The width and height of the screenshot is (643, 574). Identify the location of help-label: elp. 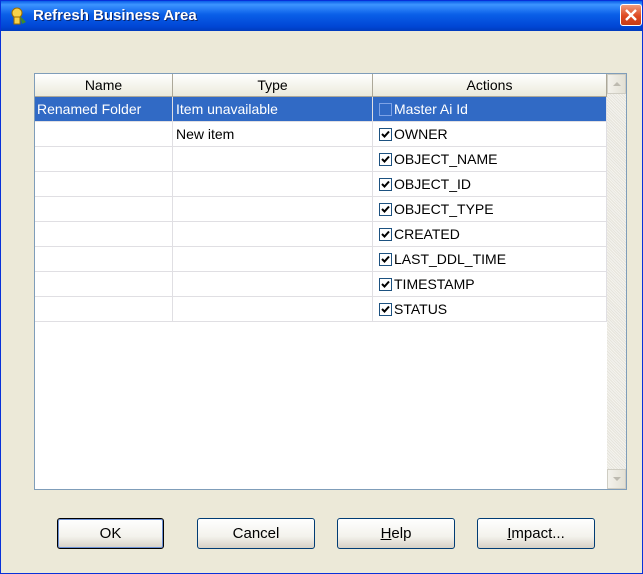
(401, 533).